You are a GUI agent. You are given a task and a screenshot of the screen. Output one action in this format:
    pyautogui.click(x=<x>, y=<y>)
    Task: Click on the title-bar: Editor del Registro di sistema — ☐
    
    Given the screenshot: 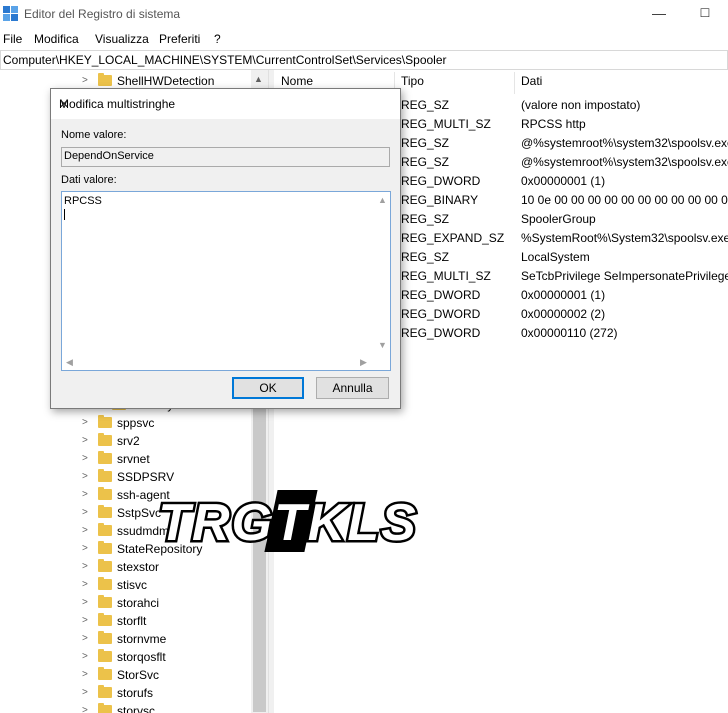 What is the action you would take?
    pyautogui.click(x=364, y=14)
    